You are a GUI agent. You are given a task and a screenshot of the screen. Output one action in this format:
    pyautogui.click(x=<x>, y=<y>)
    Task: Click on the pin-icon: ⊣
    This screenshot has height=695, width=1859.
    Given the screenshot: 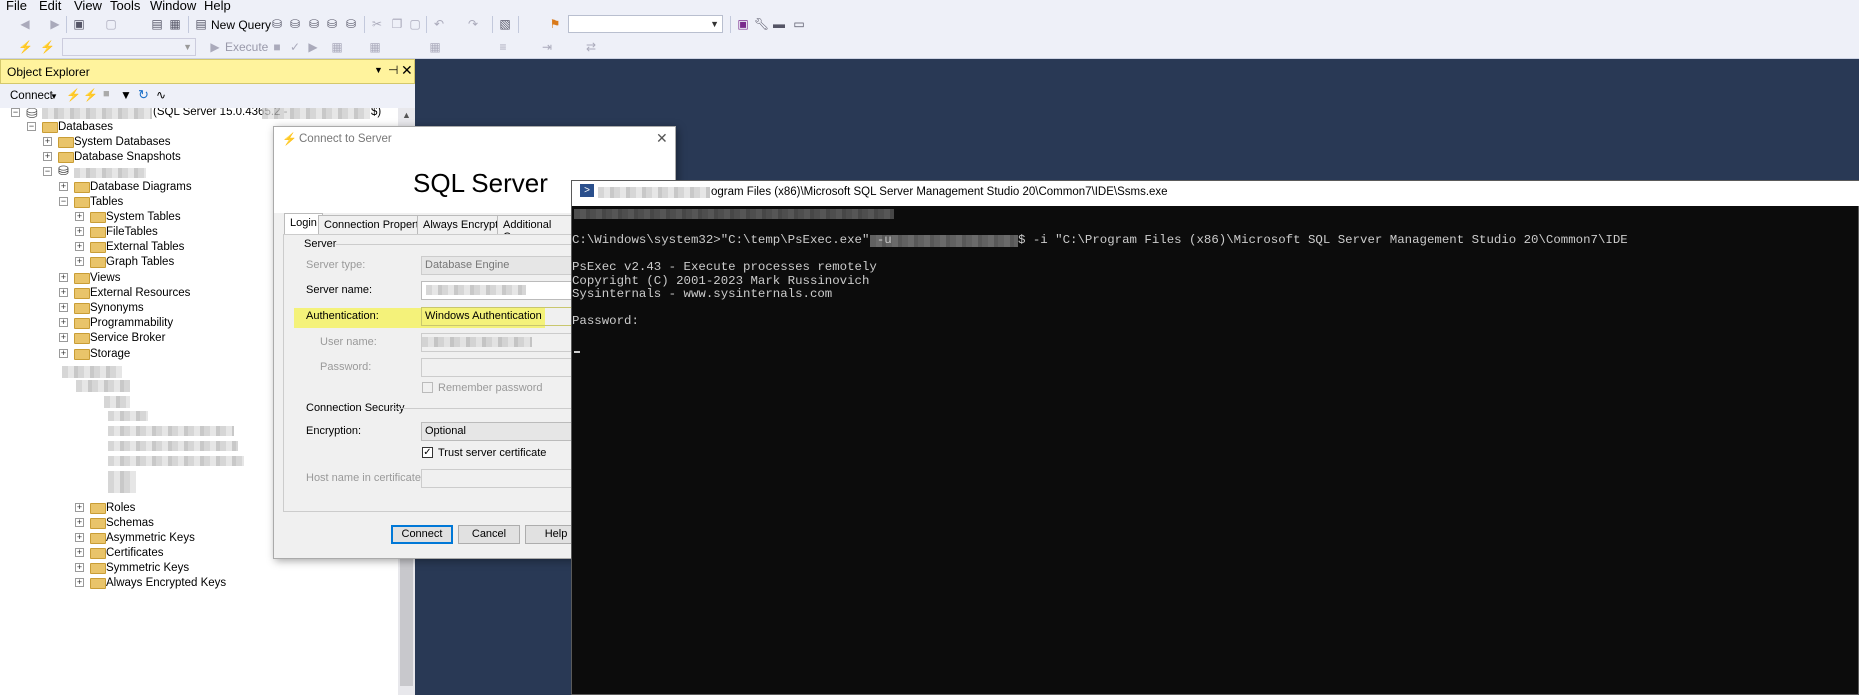 What is the action you would take?
    pyautogui.click(x=393, y=70)
    